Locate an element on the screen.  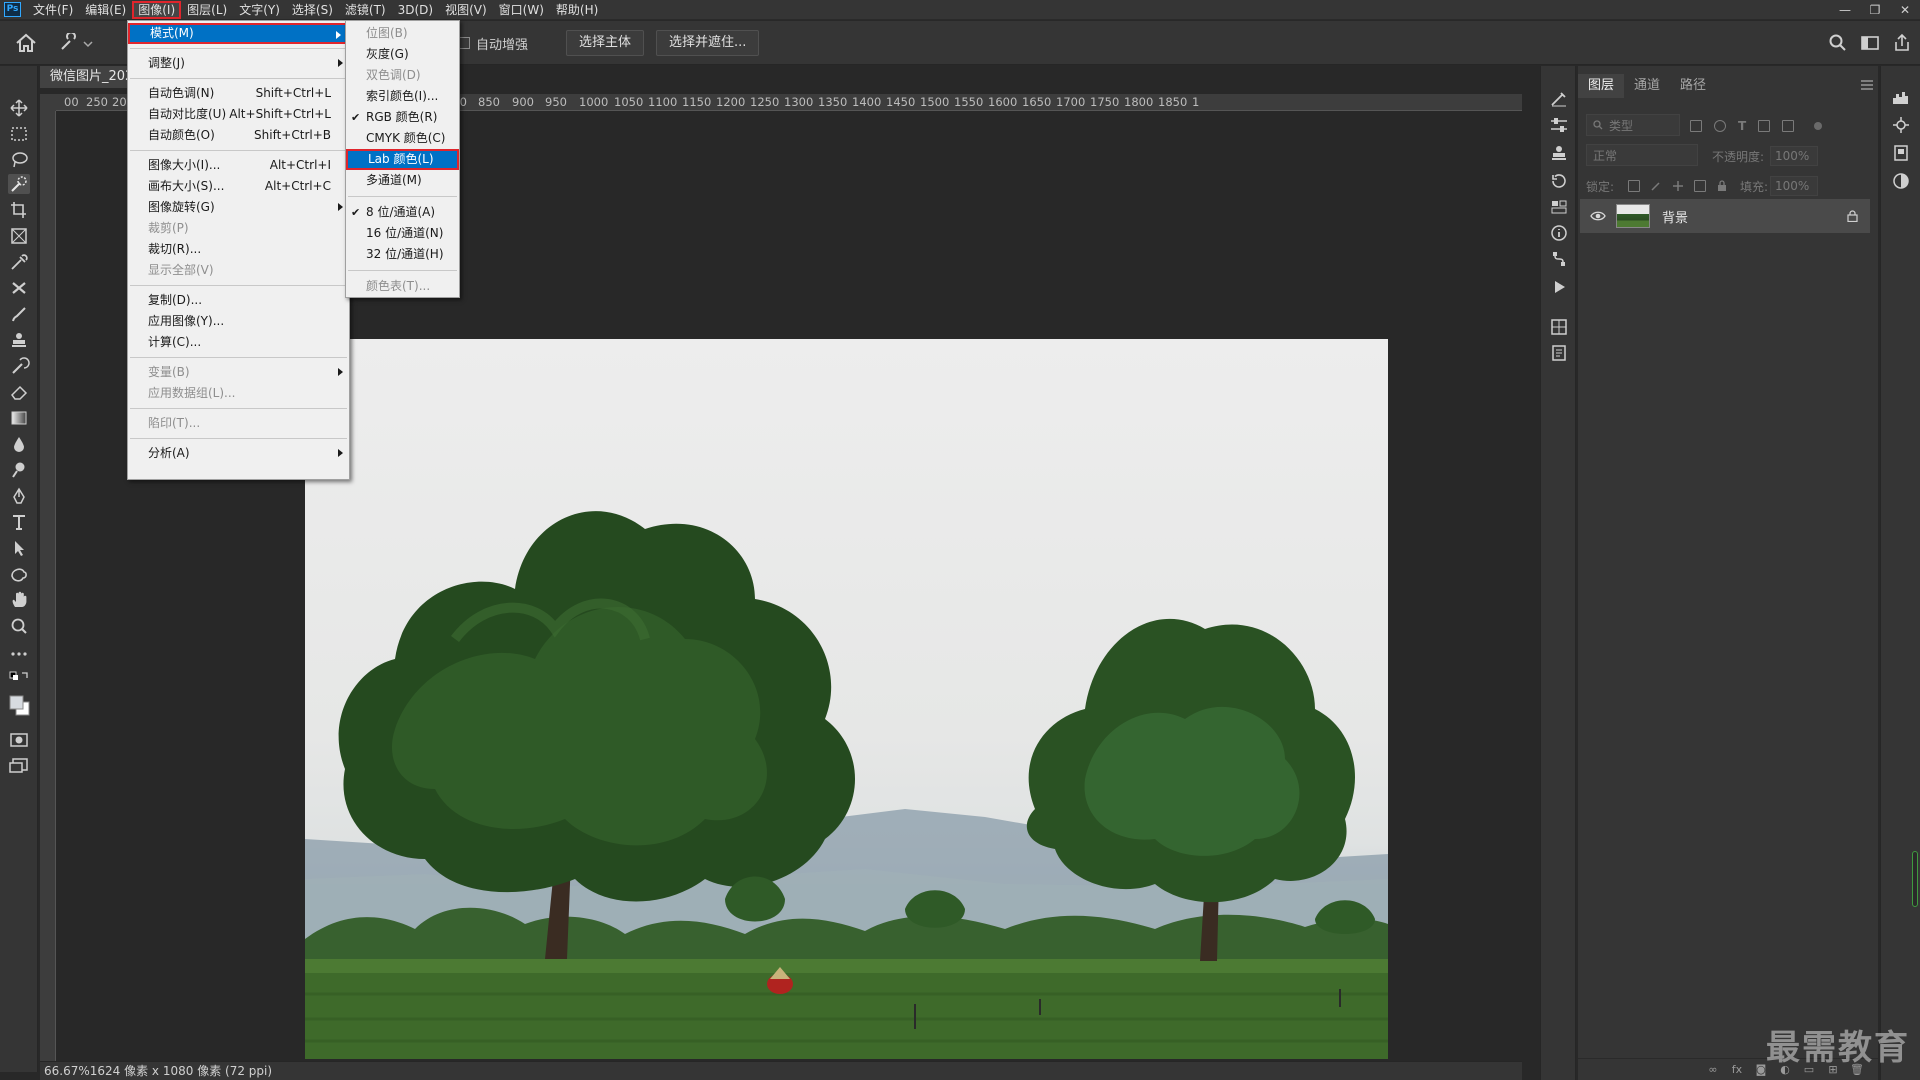
menu-item-9: 窗口(W) is located at coordinates (521, 10).